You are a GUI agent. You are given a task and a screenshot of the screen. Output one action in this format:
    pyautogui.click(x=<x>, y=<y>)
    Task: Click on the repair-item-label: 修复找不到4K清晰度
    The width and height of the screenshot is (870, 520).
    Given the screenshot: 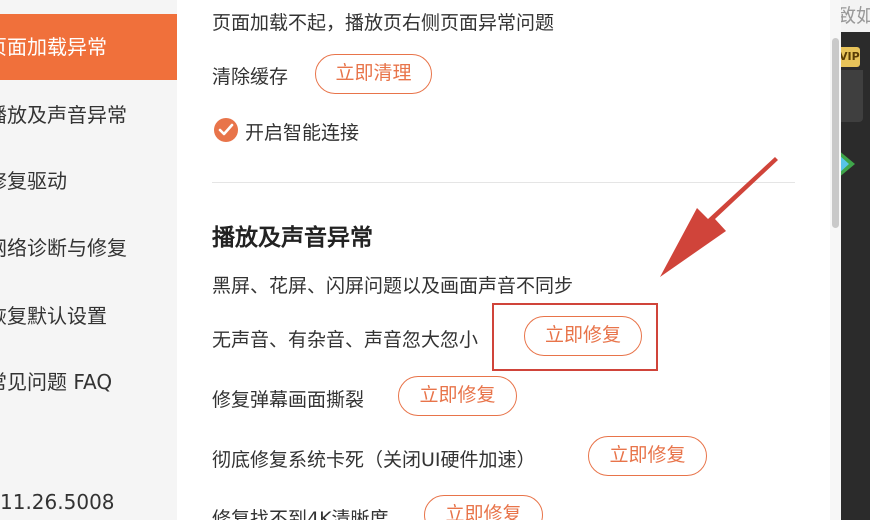 What is the action you would take?
    pyautogui.click(x=300, y=514)
    